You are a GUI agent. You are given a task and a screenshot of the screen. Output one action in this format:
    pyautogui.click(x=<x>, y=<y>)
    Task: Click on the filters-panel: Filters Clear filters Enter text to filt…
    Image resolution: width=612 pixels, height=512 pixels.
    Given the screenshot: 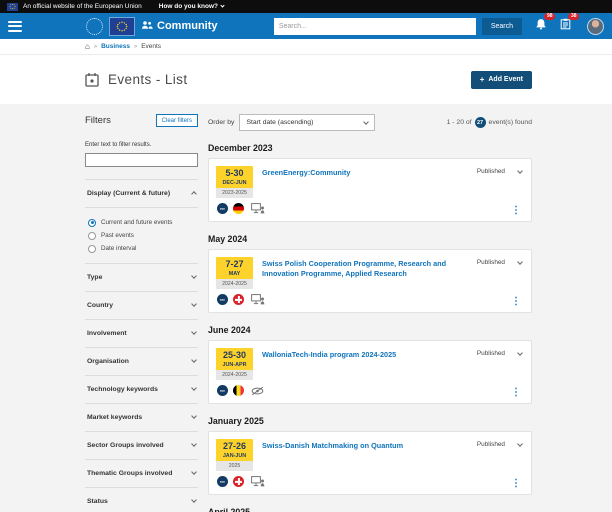 What is the action you would take?
    pyautogui.click(x=141, y=313)
    